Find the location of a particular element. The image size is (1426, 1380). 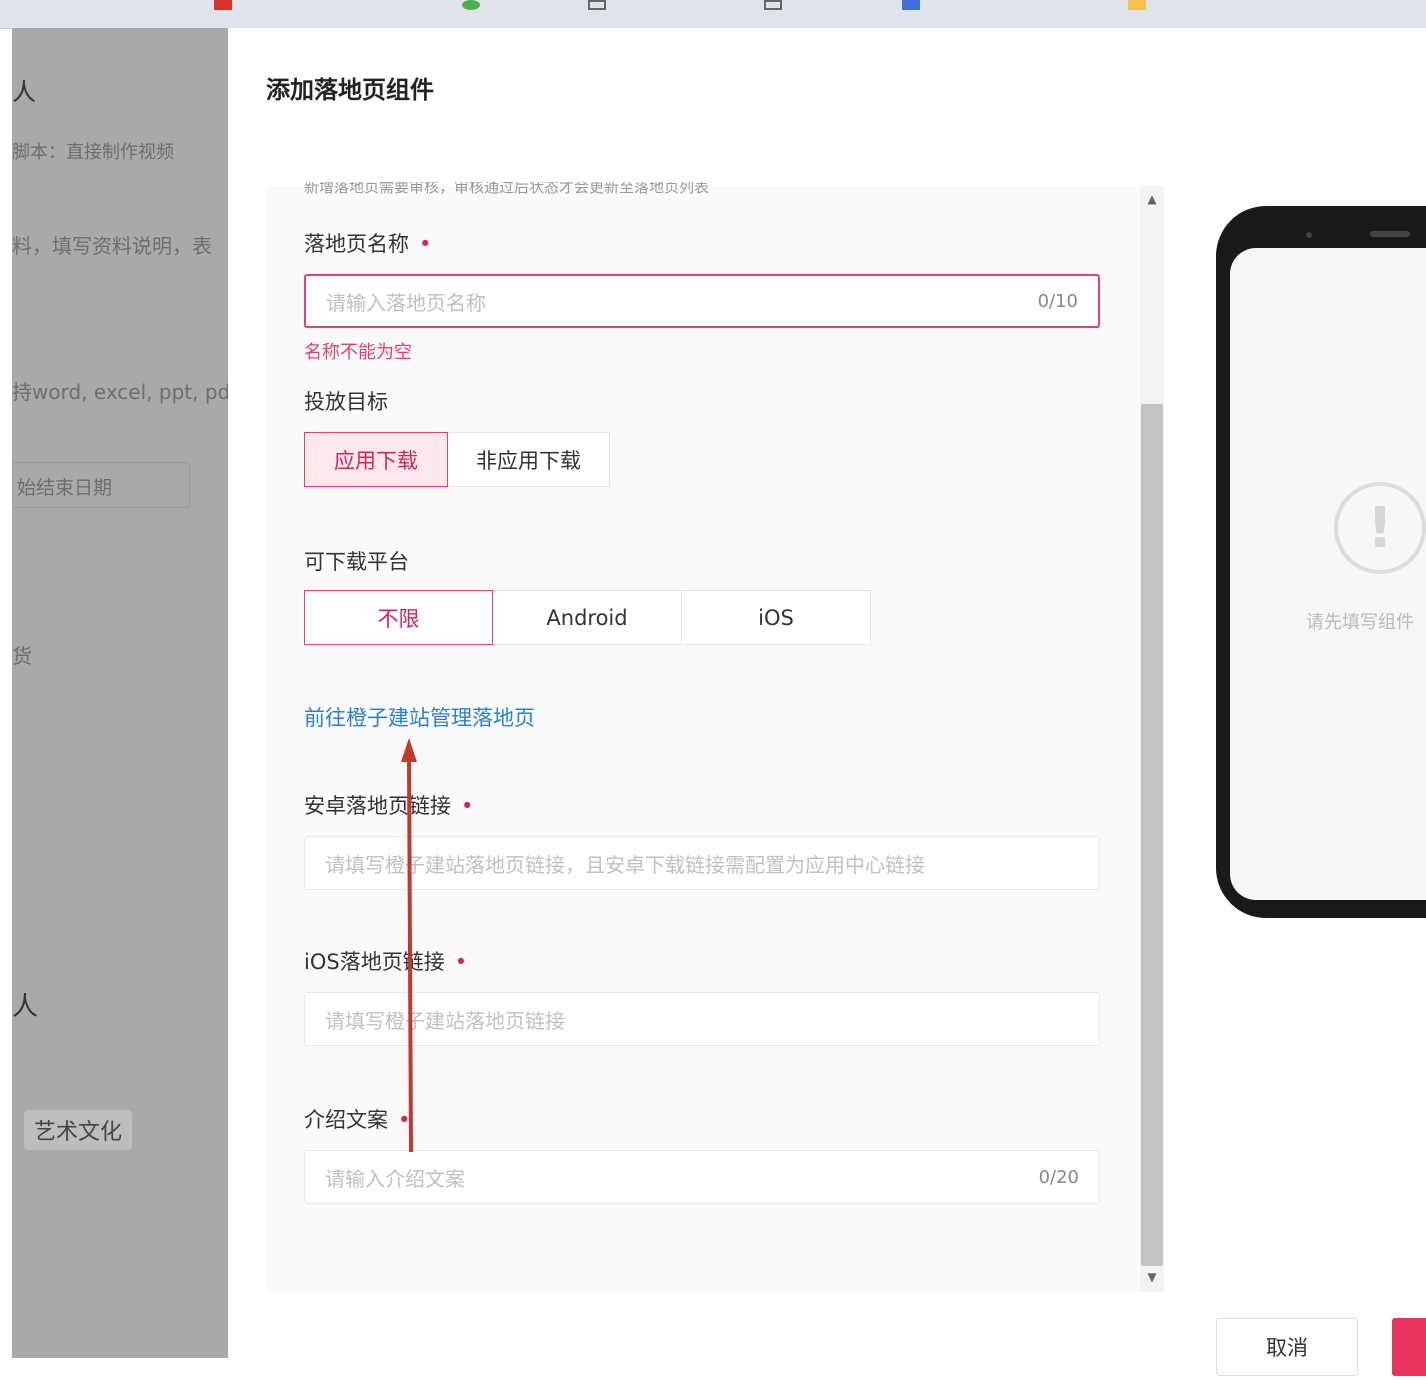

confirm-button is located at coordinates (1409, 1347).